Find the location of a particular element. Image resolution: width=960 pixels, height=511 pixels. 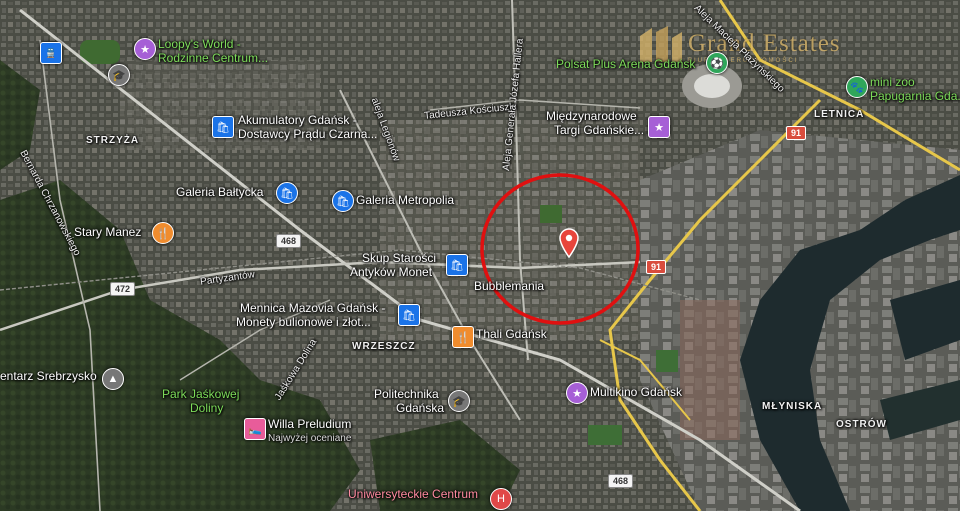

place-name: Bubblemania is located at coordinates (509, 286).